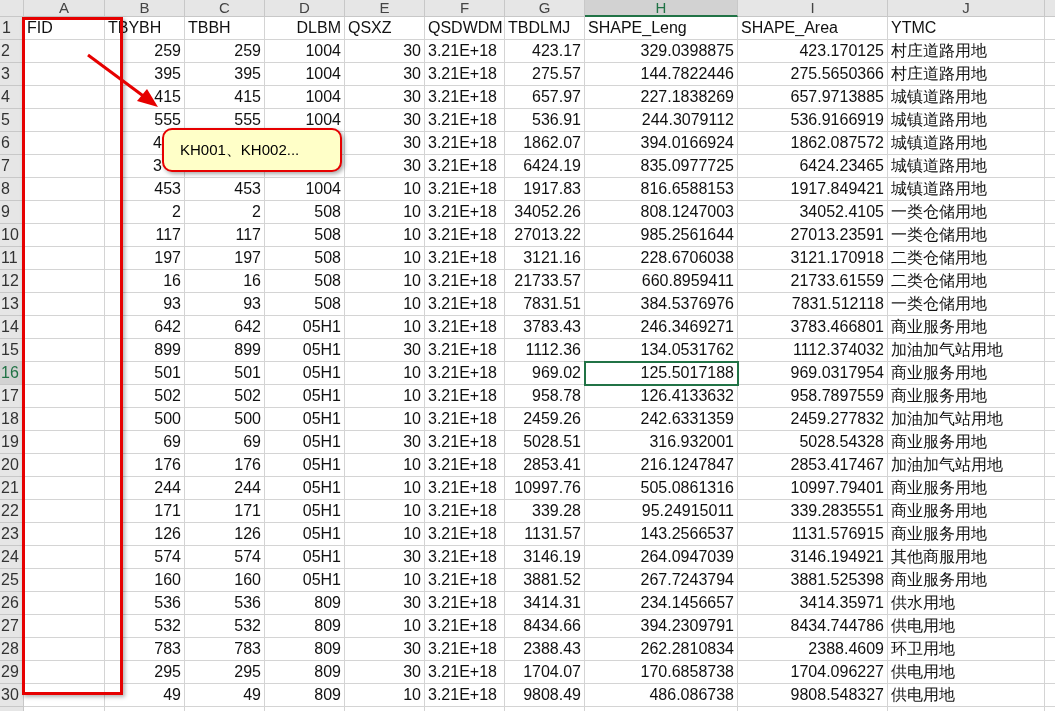  I want to click on table-cell: 7831.512118, so click(813, 304).